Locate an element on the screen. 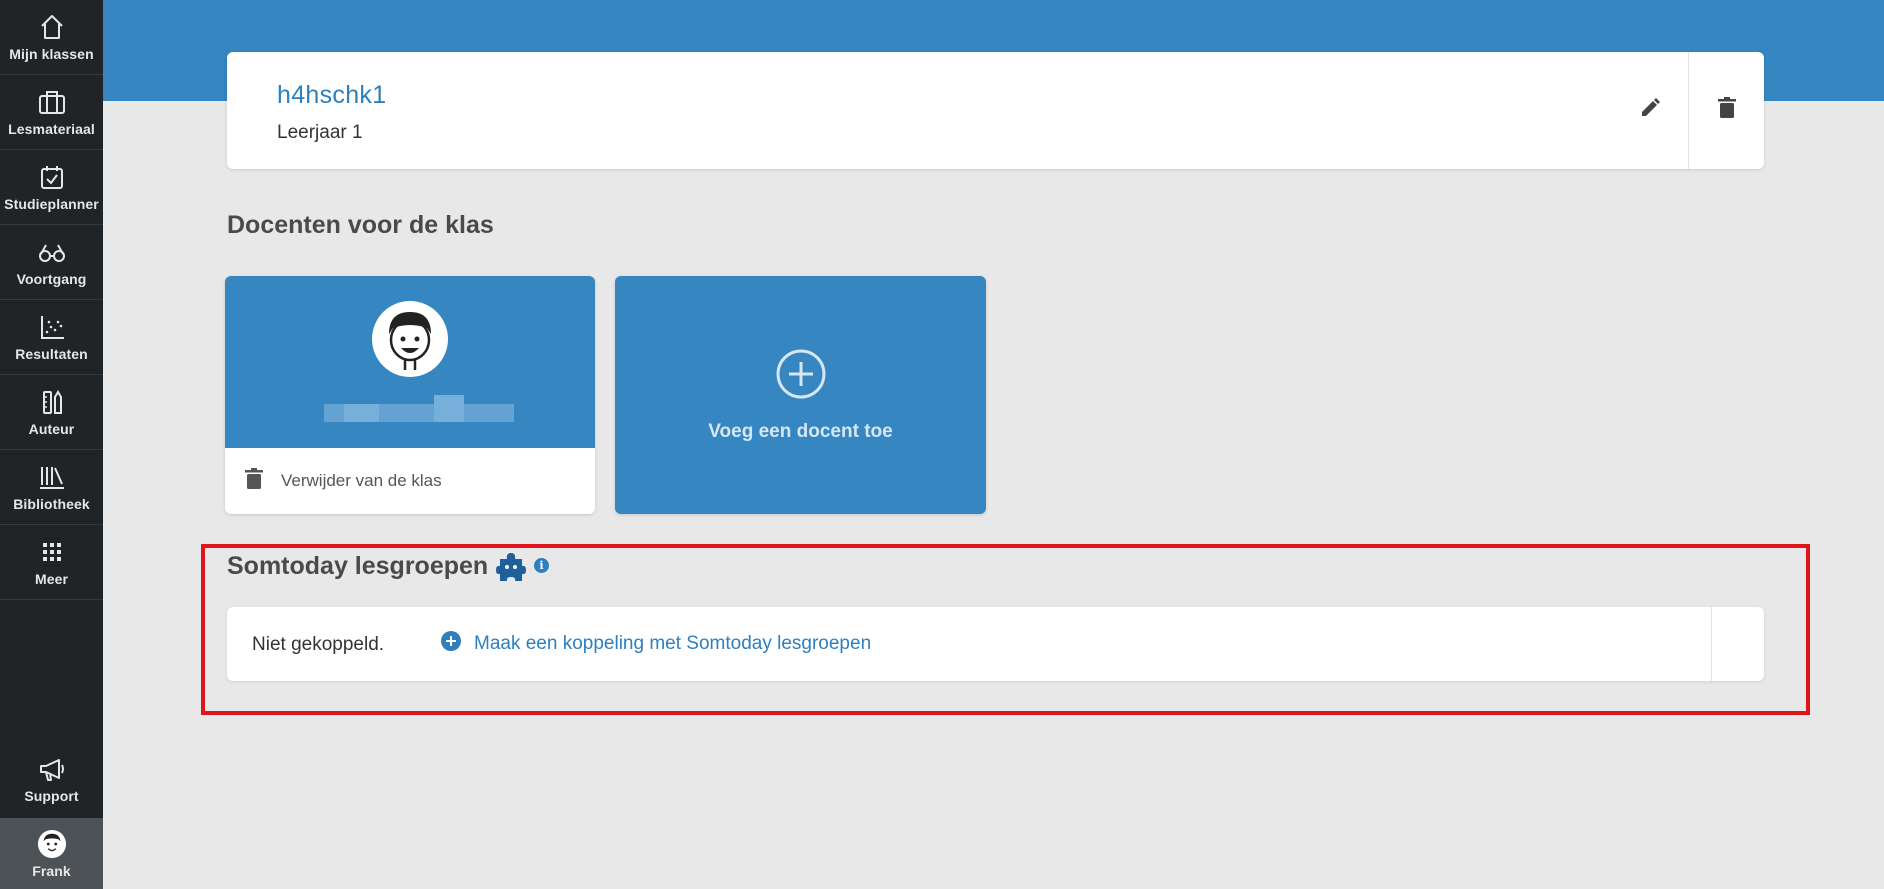  class-year: Leerjaar 1 is located at coordinates (320, 132).